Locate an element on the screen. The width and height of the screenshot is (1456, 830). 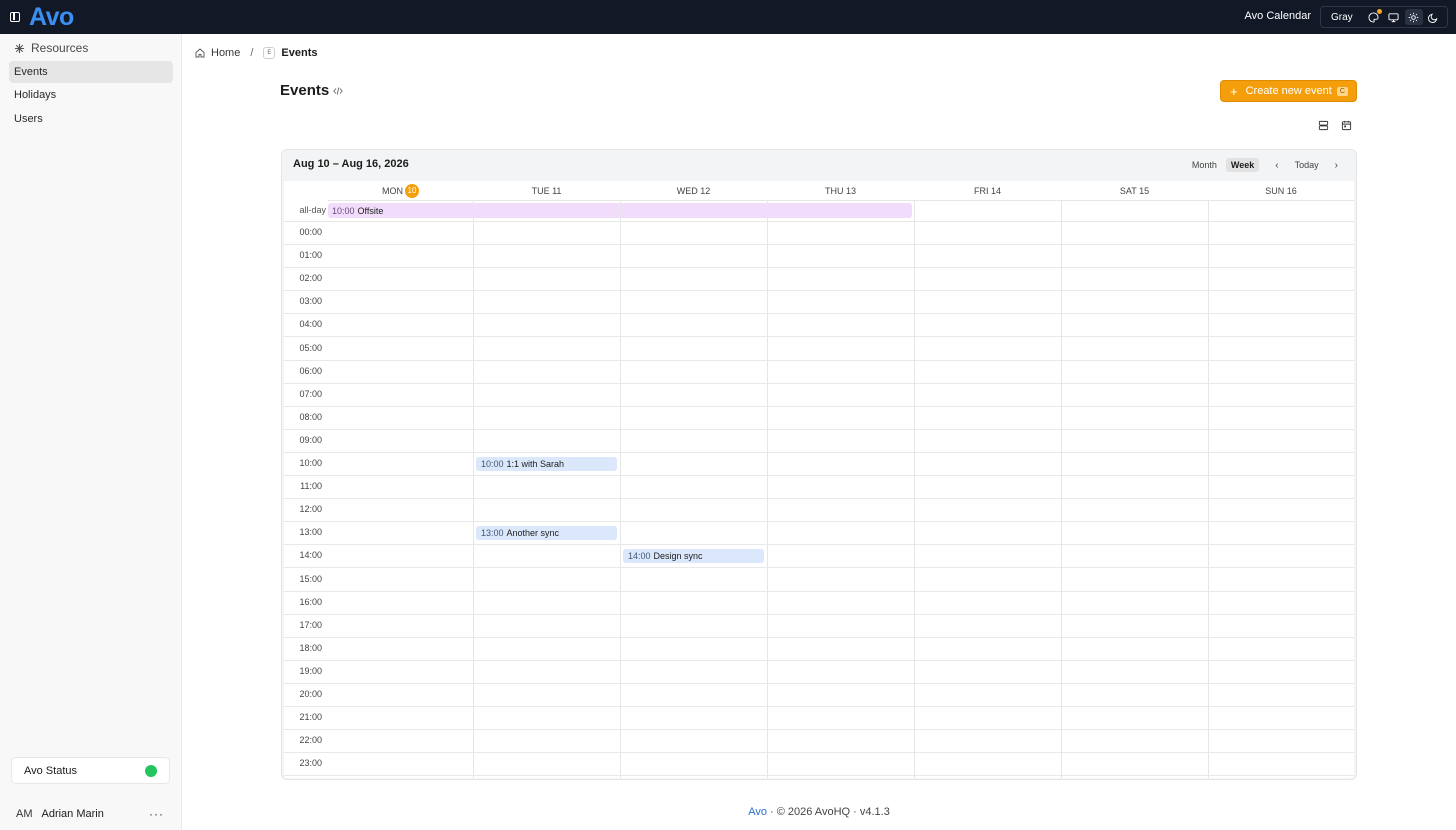
hour-label: 07:00 is located at coordinates (310, 393).